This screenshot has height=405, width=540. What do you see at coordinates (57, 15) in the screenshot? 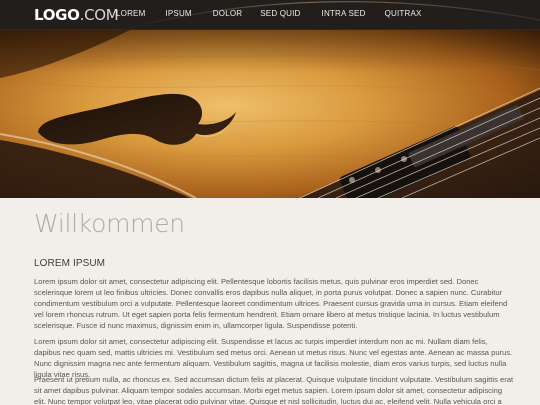
I see `logo-text-bold: LOGO` at bounding box center [57, 15].